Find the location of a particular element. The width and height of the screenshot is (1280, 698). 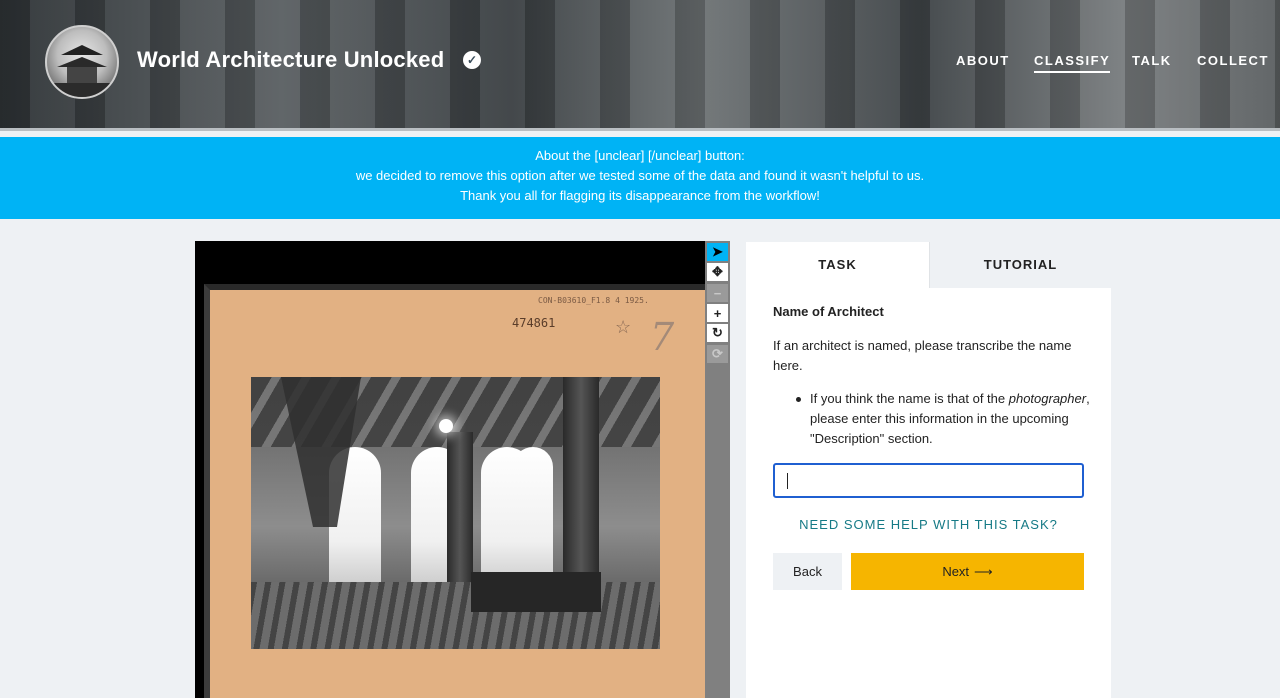

banner-line-1: About the [unclear] [/unclear] button: is located at coordinates (640, 155).